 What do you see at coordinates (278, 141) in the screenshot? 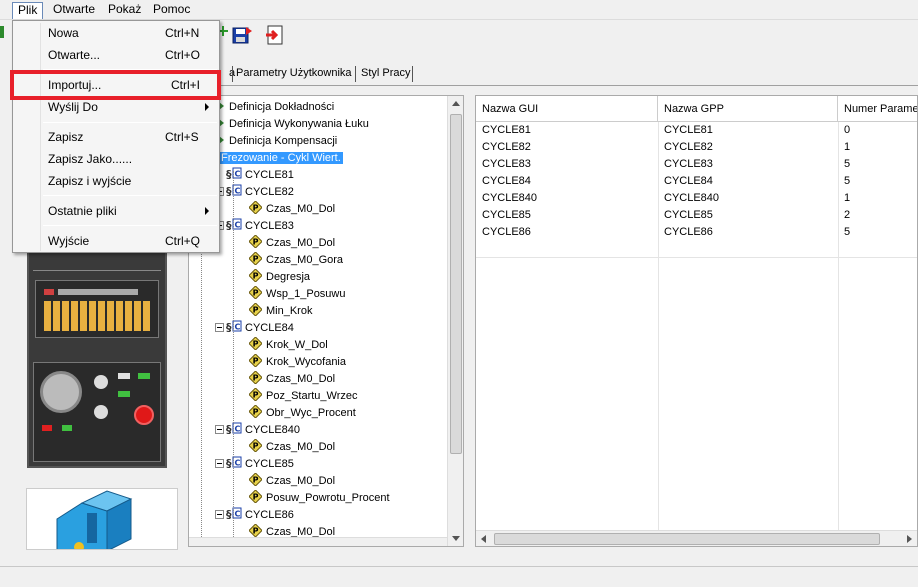
I see `tree-item: Definicja Kompensacji` at bounding box center [278, 141].